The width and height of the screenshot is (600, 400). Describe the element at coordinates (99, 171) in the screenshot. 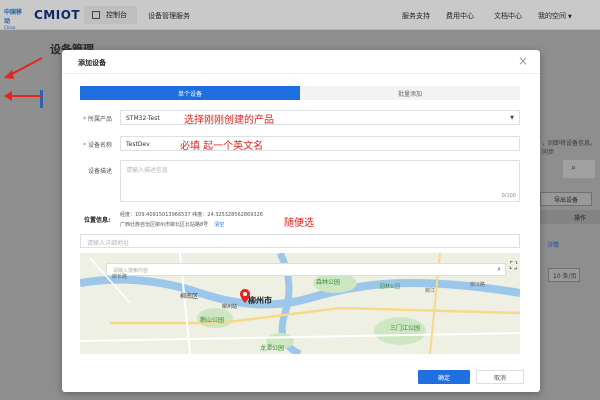

I see `description-label: 设备描述` at that location.